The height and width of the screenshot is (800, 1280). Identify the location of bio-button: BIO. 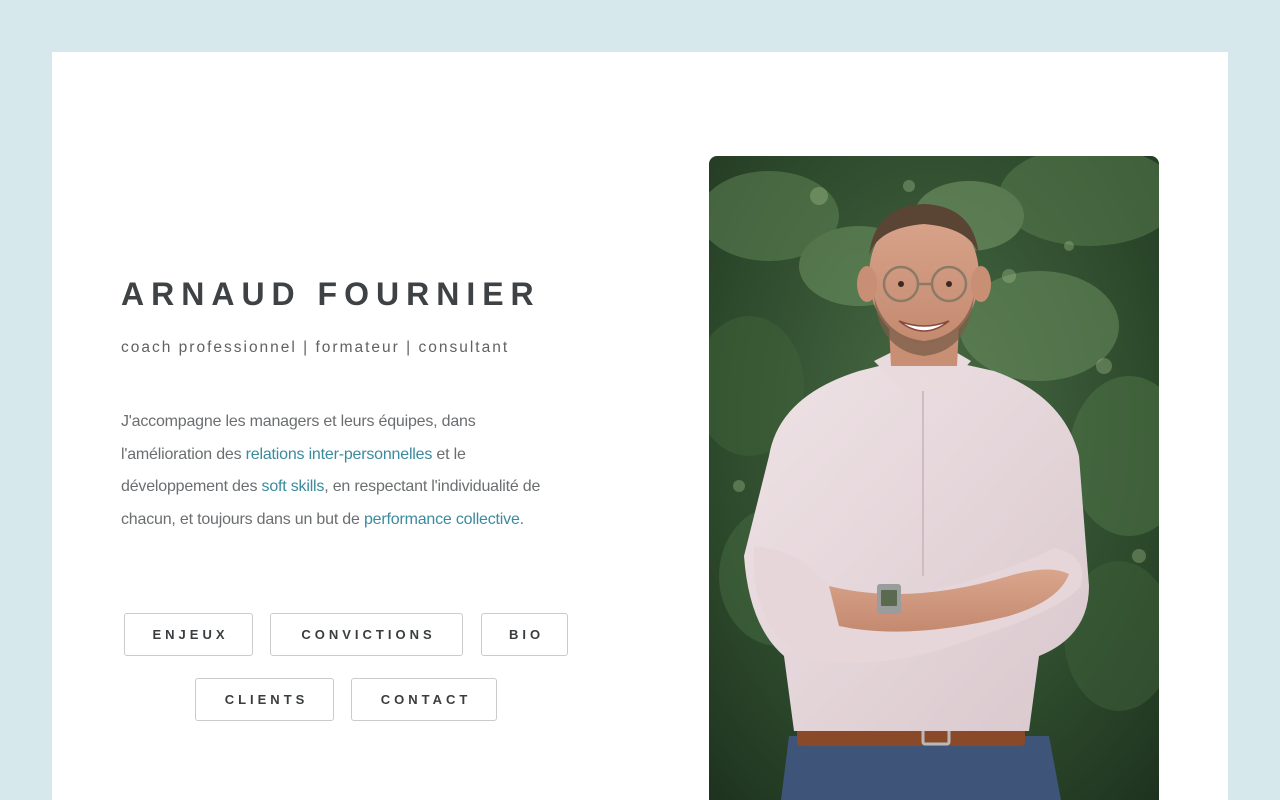
(524, 634).